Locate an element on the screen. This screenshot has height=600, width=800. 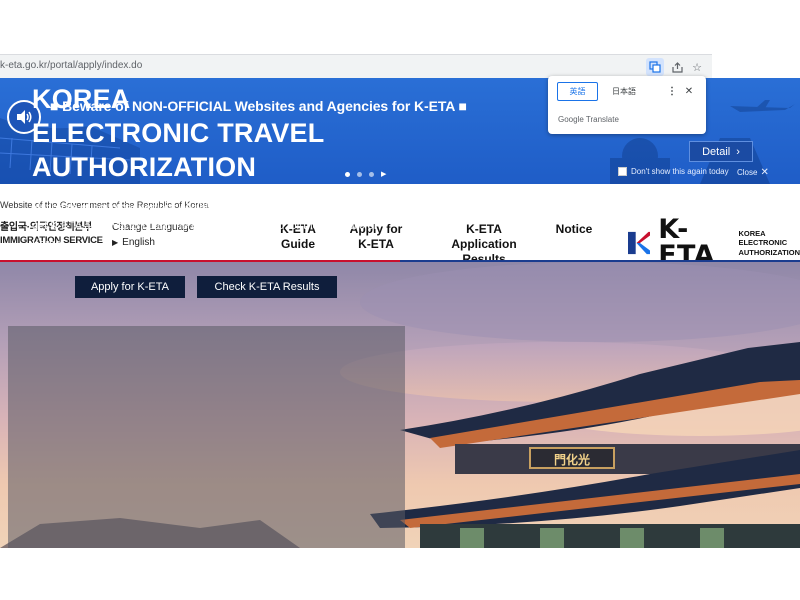
logo-sub-line: AUTHORIZATION is located at coordinates (769, 252).